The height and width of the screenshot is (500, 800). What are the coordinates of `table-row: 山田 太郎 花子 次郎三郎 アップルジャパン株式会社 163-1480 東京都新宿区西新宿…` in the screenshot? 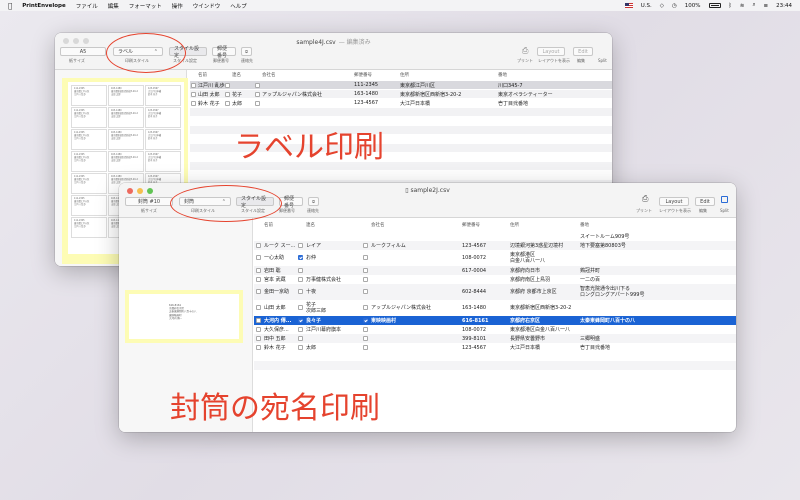 It's located at (495, 308).